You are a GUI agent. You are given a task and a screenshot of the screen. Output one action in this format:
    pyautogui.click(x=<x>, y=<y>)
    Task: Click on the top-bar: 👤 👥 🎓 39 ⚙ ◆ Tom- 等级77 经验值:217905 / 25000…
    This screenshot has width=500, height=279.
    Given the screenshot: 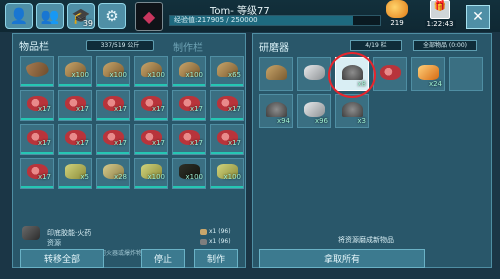 What is the action you would take?
    pyautogui.click(x=250, y=16)
    